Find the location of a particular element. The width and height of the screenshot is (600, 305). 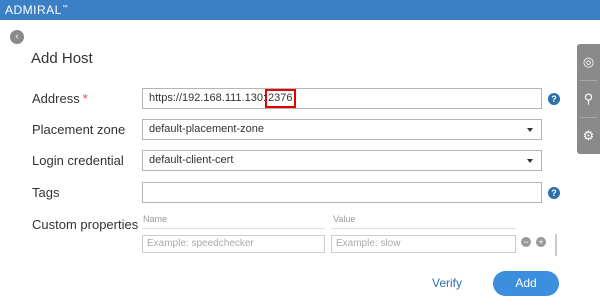

value-column-header: Value is located at coordinates (344, 219).